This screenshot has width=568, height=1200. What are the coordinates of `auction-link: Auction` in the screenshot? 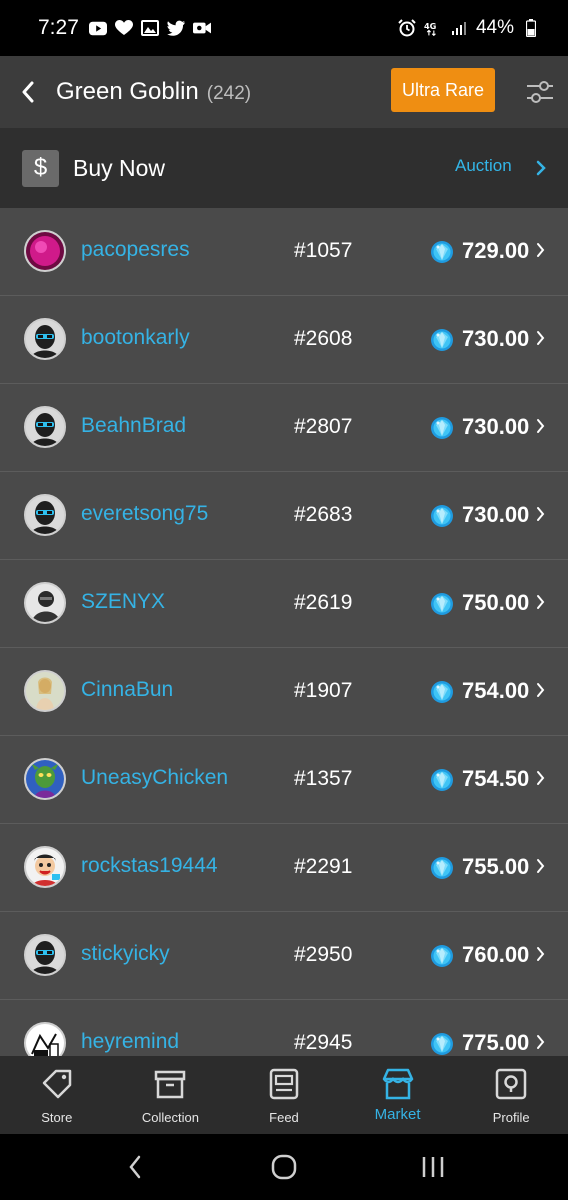 It's located at (483, 166).